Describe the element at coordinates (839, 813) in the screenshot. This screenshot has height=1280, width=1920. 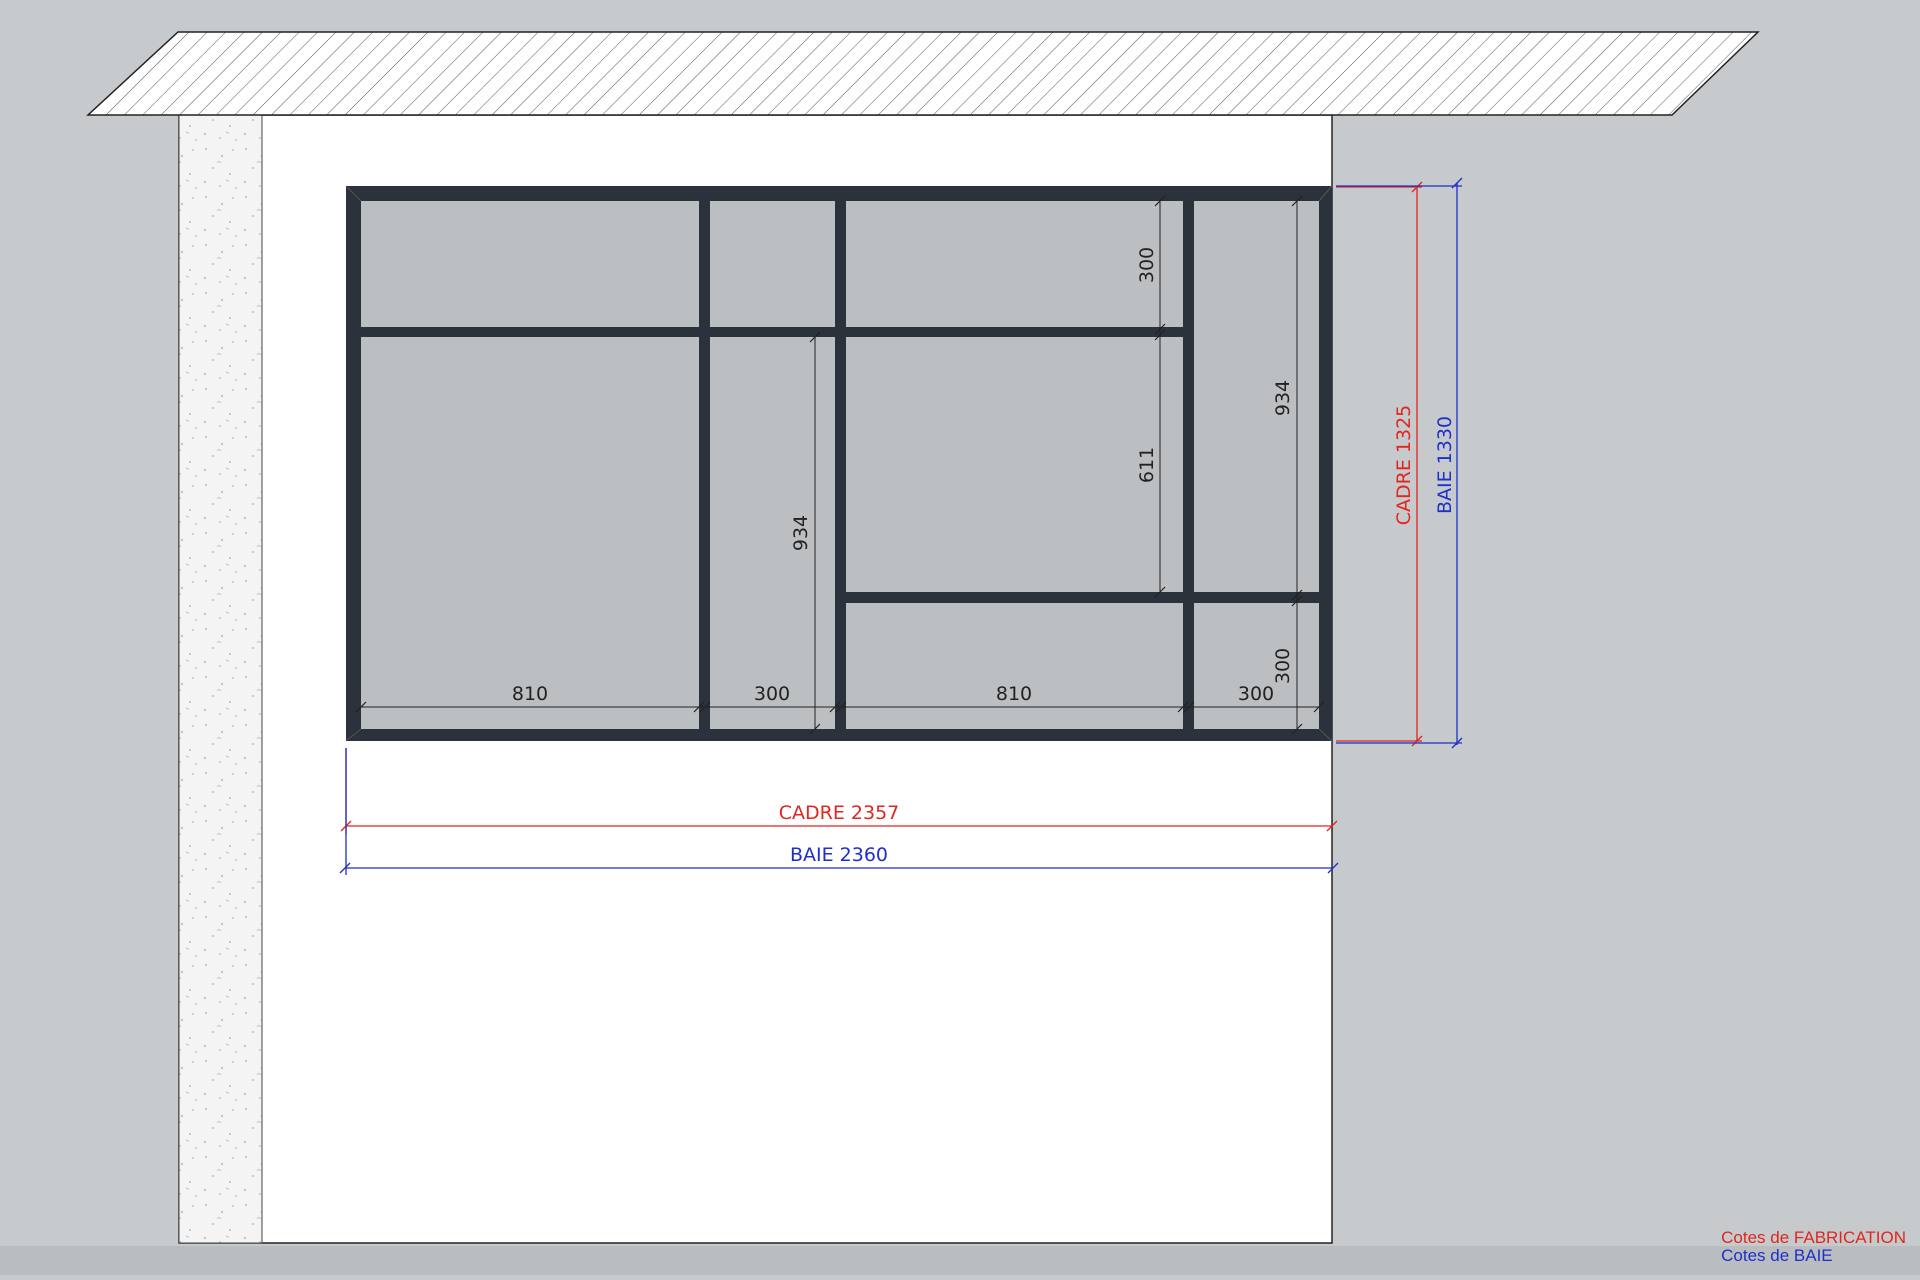
I see `cadre-width-label: CADRE 2357` at that location.